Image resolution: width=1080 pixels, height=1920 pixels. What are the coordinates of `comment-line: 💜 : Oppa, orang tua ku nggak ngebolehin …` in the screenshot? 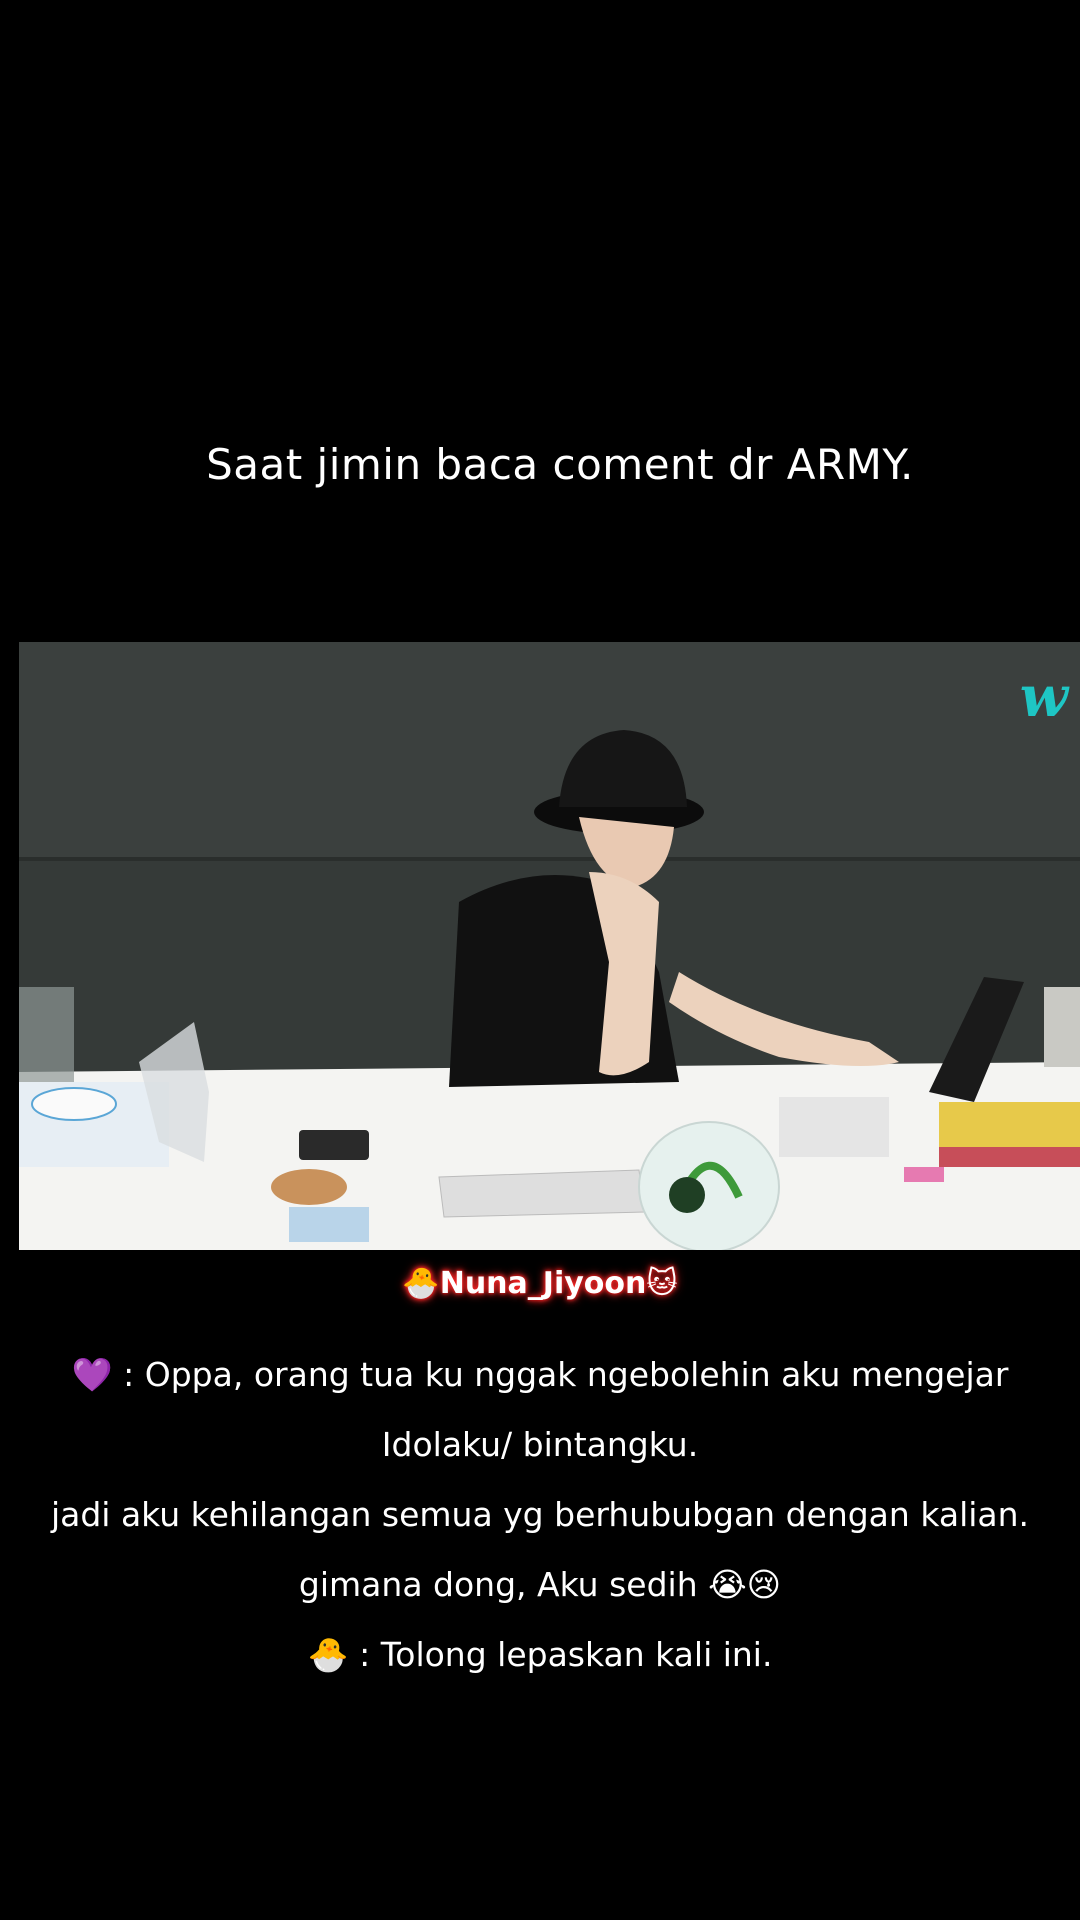 It's located at (540, 1374).